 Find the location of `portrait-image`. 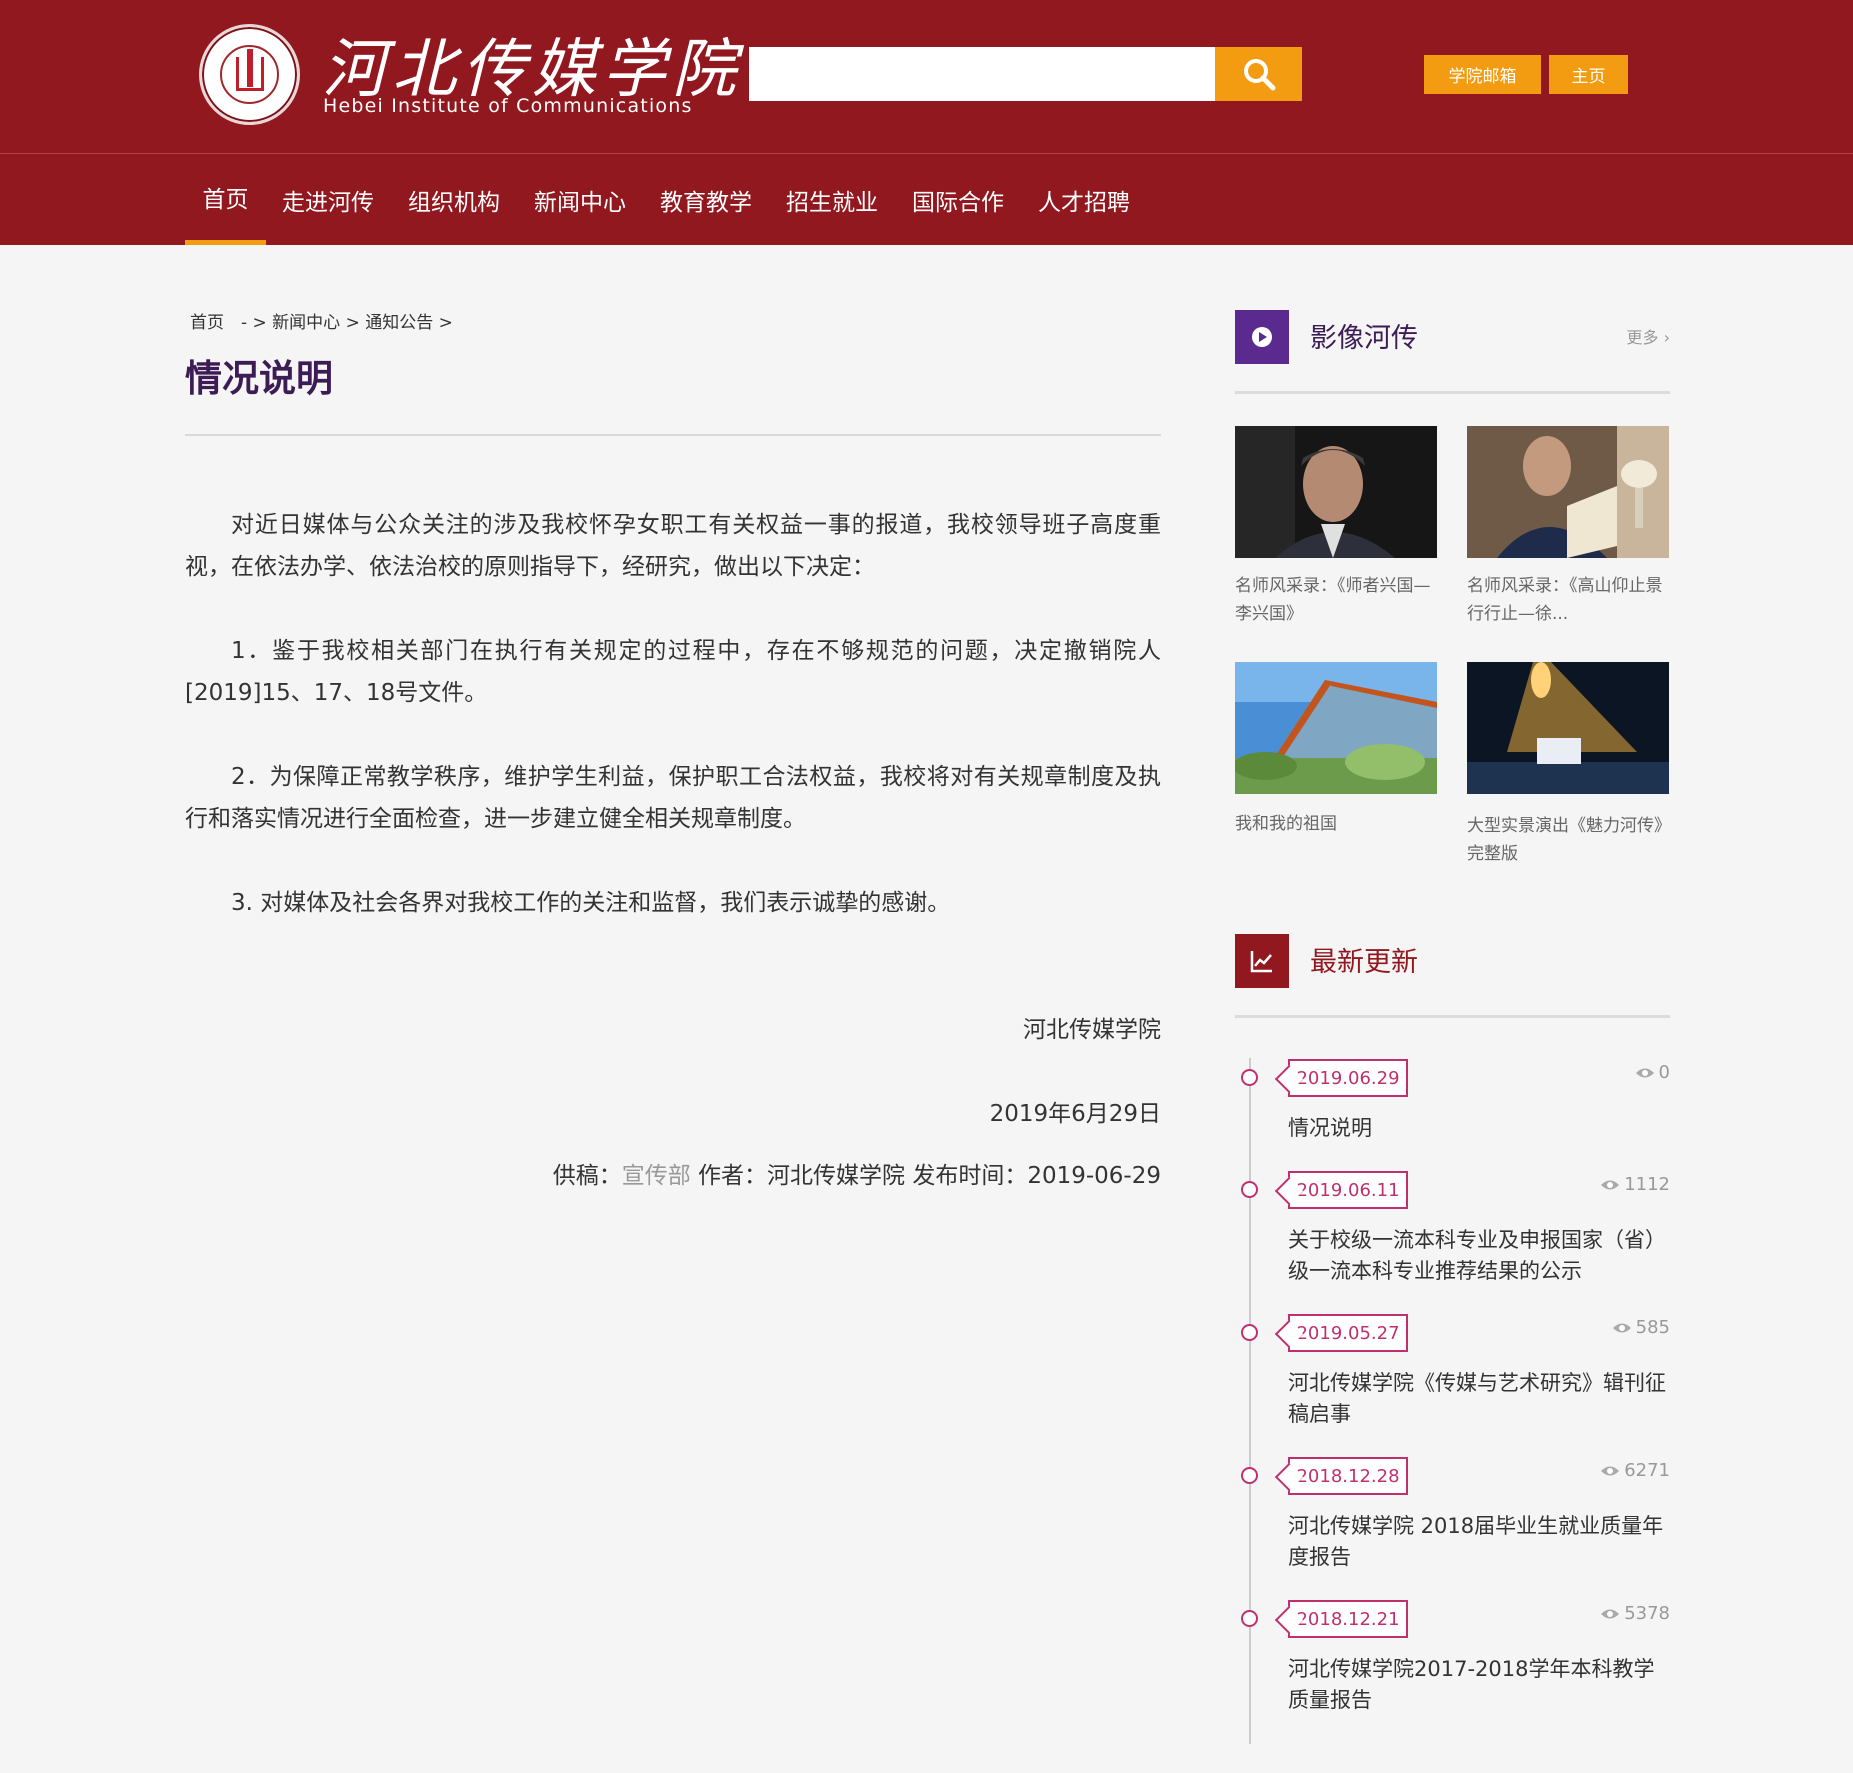

portrait-image is located at coordinates (1336, 492).